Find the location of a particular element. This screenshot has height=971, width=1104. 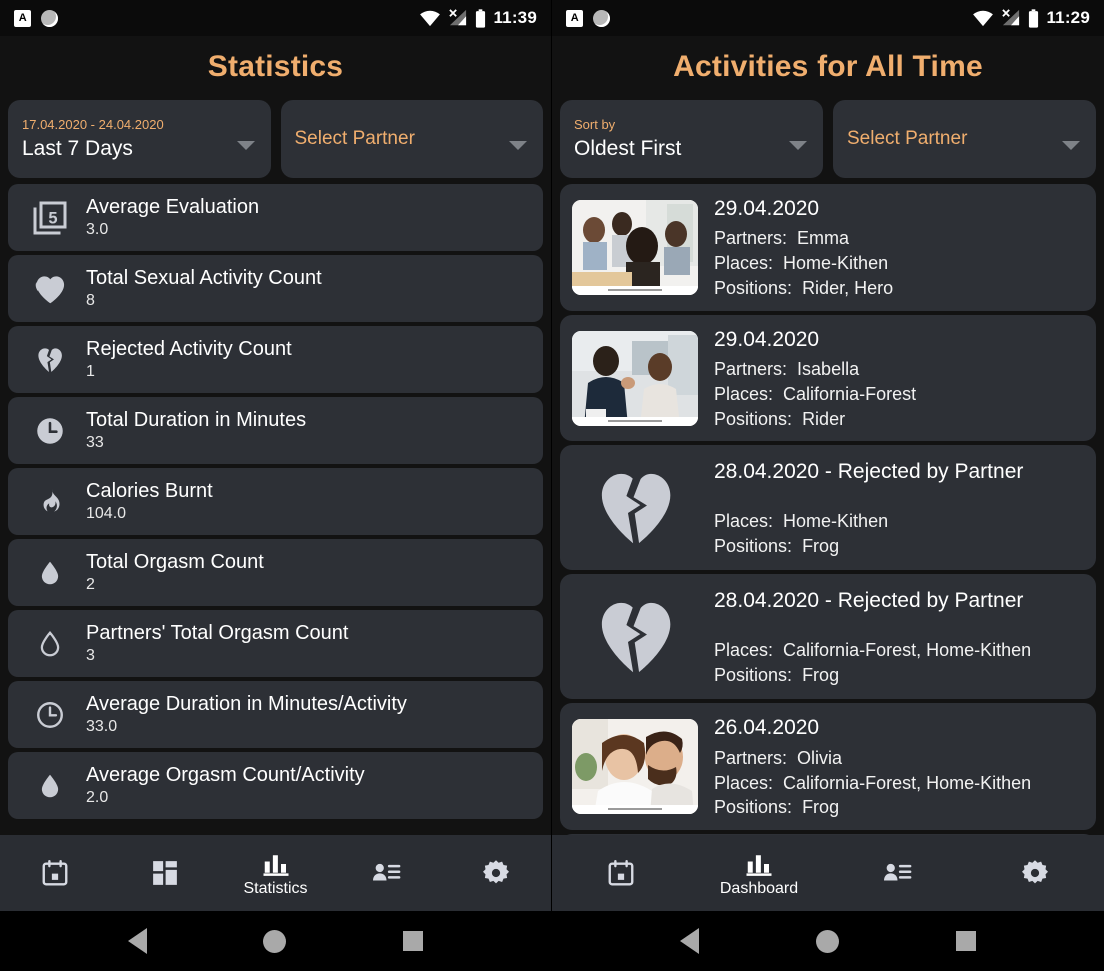

stat-row: Partners' Total Orgasm Count 3 is located at coordinates (275, 643).